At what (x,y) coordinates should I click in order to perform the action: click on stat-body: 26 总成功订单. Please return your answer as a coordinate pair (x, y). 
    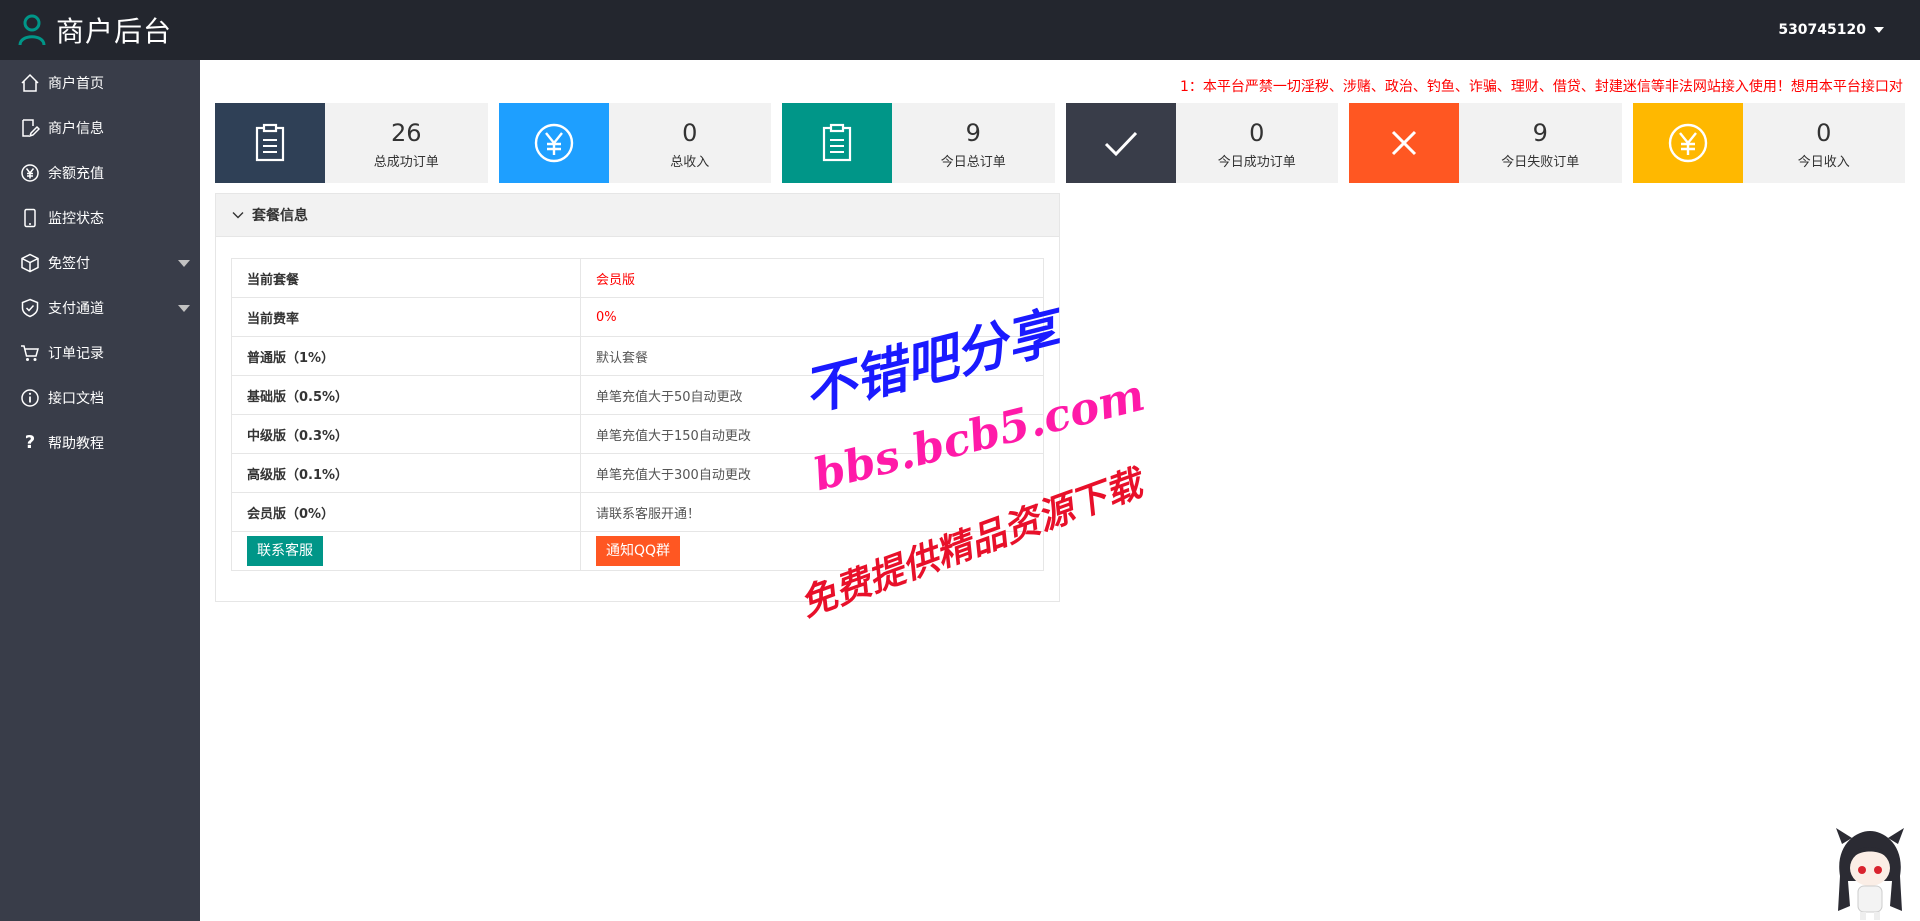
    Looking at the image, I should click on (406, 143).